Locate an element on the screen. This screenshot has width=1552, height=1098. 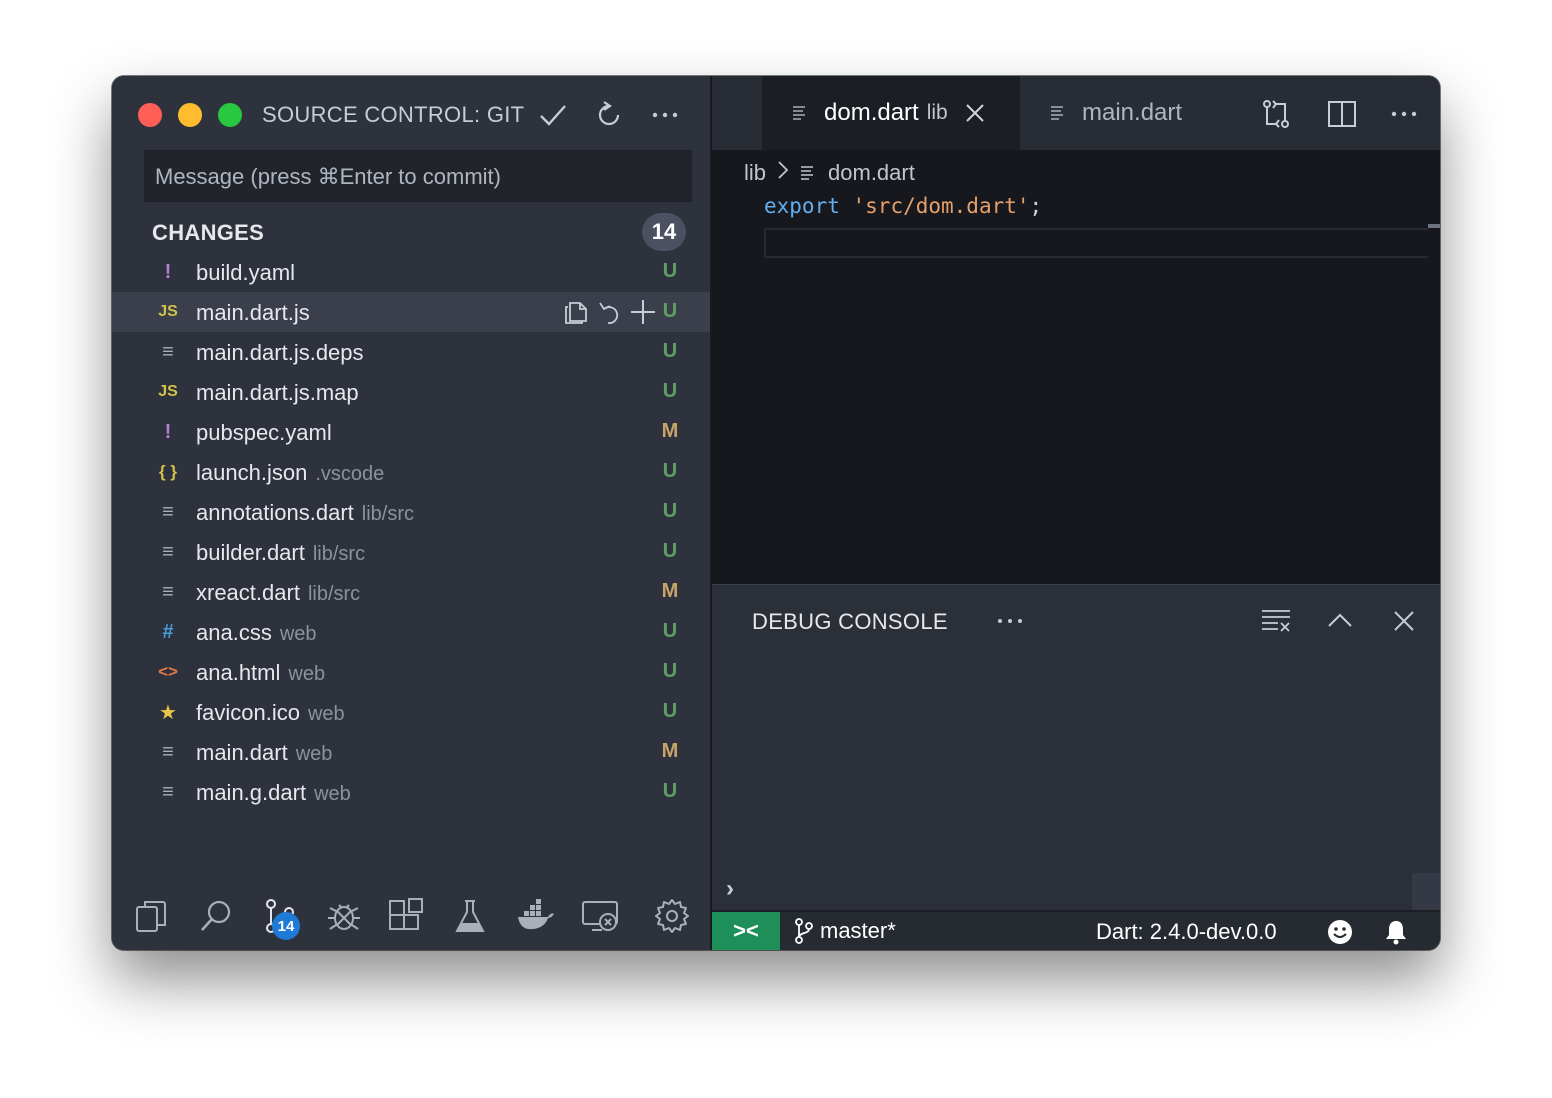
file-type-icon: ★ is located at coordinates (168, 712).